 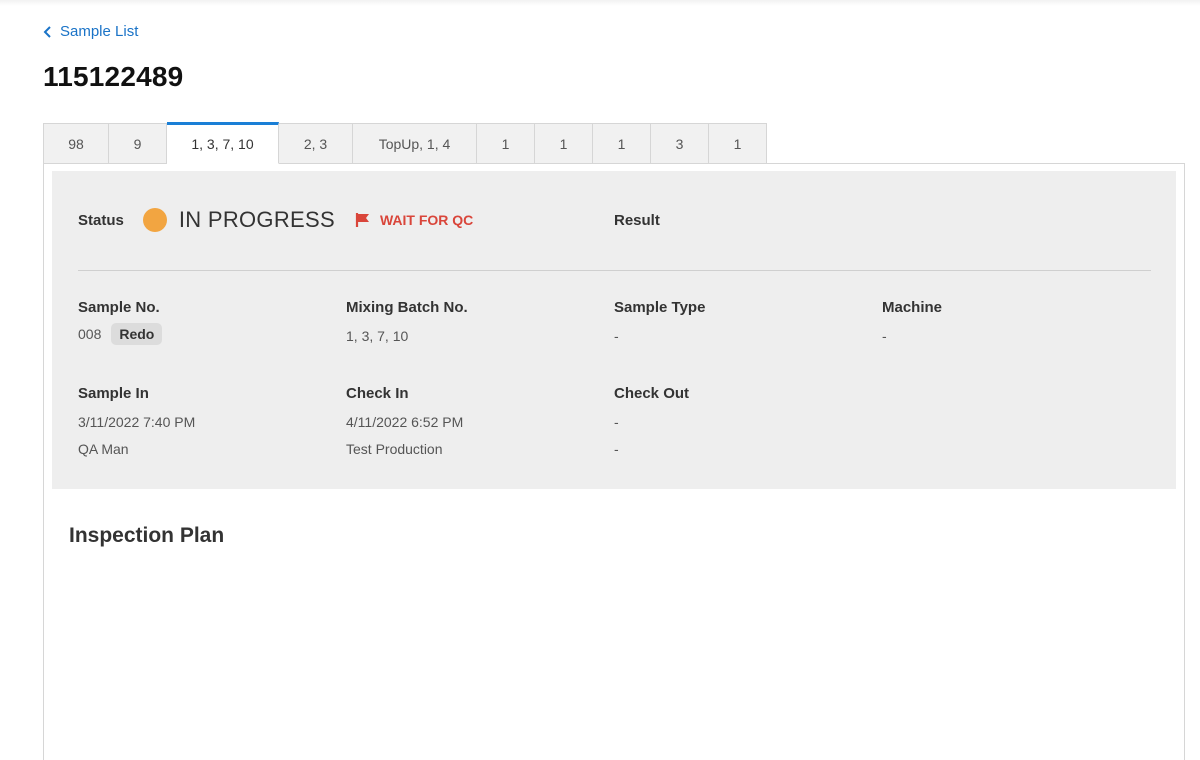 I want to click on tab-1: 98, so click(x=76, y=143).